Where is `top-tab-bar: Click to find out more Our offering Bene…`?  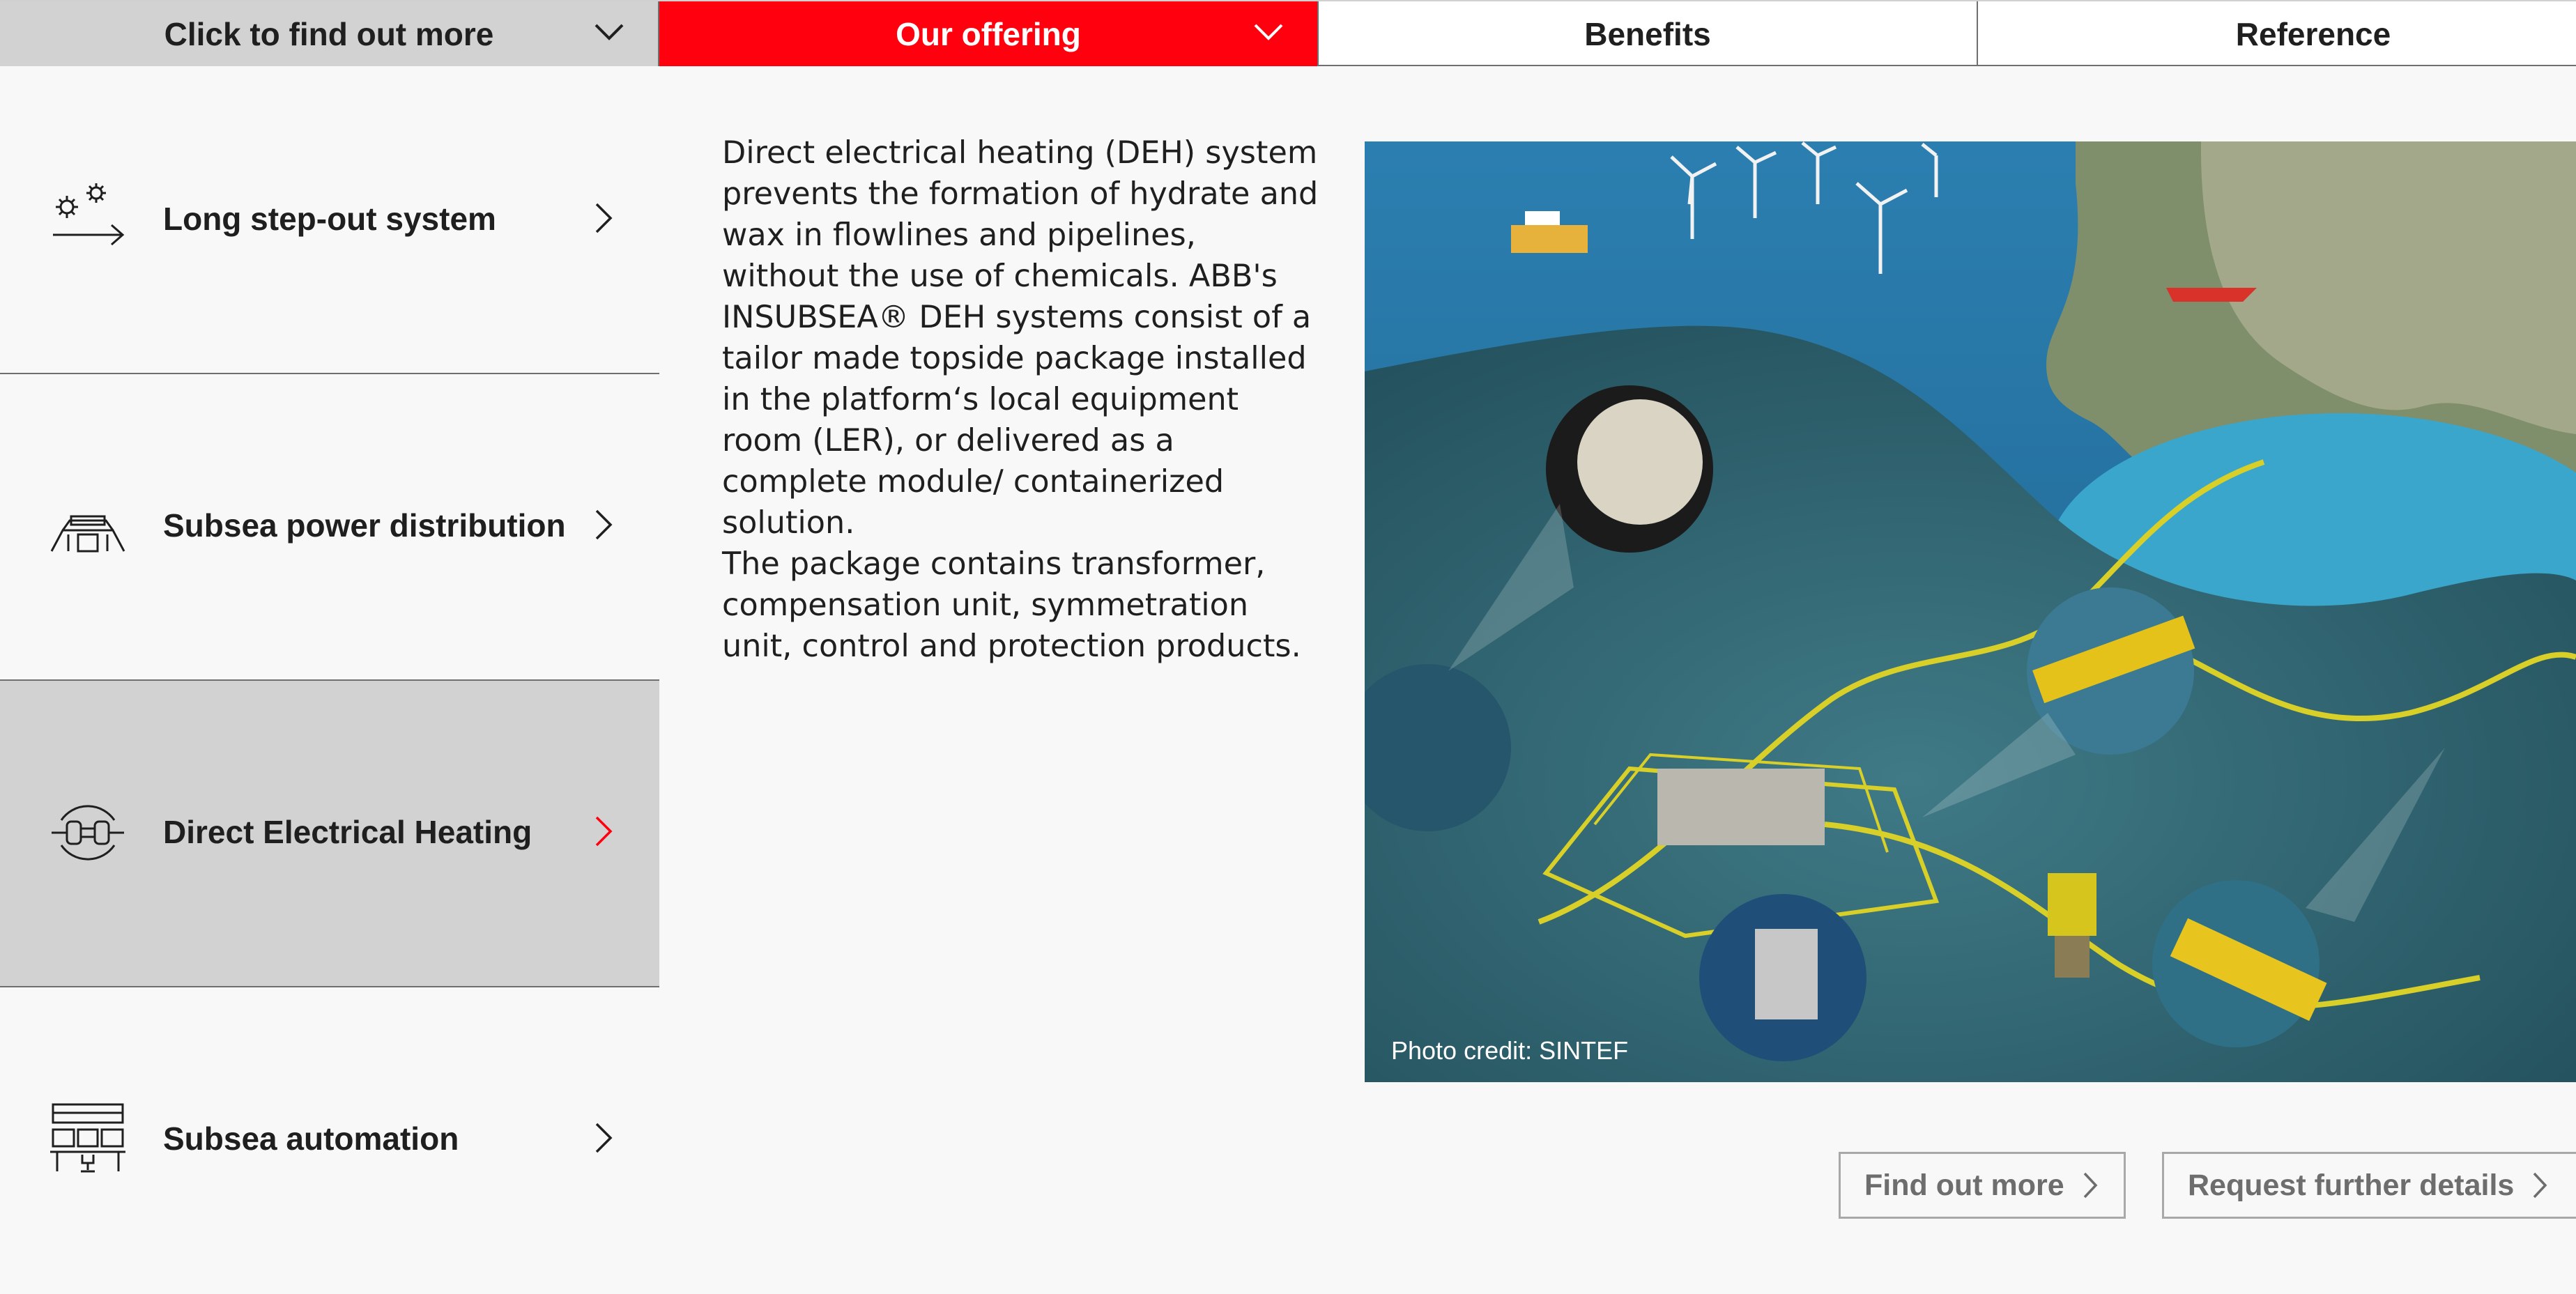
top-tab-bar: Click to find out more Our offering Bene… is located at coordinates (1288, 33).